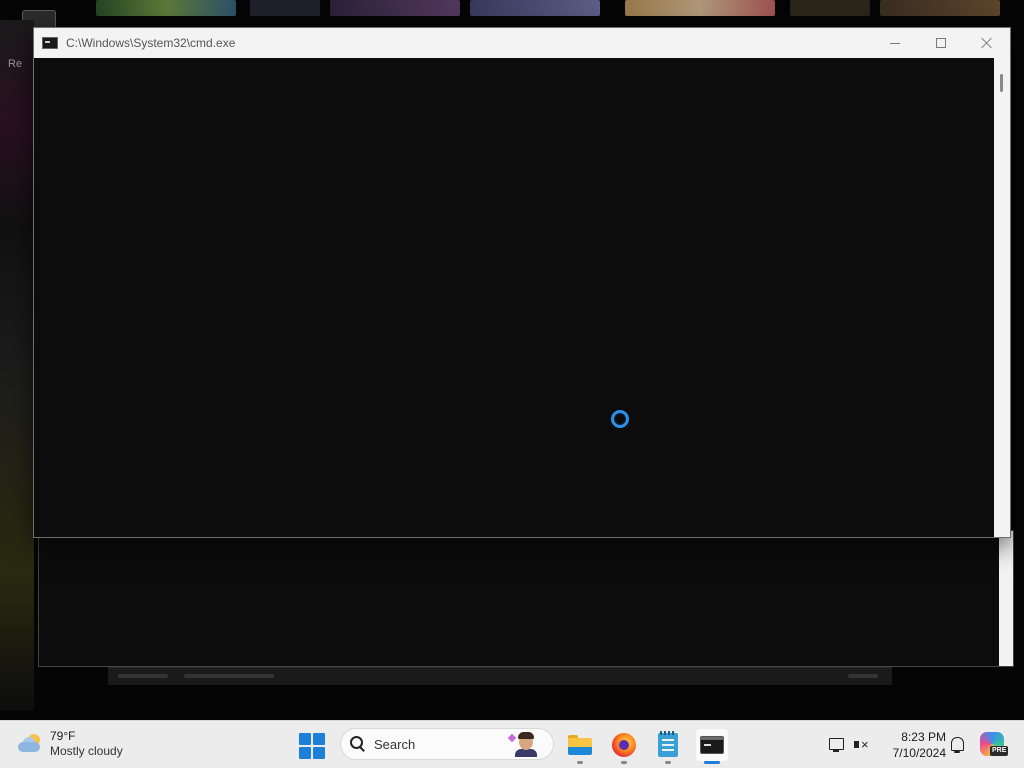  I want to click on notepad-icon, so click(668, 744).